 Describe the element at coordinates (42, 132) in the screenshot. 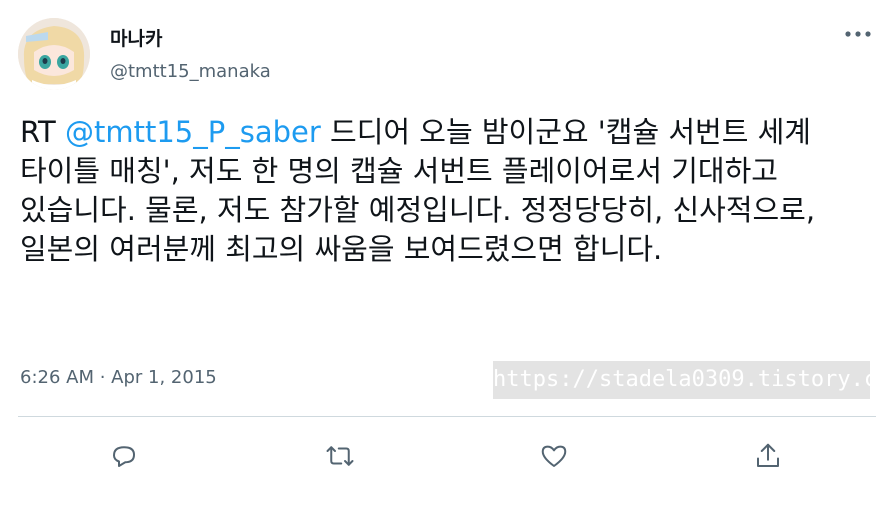

I see `tweet-prefix: RT` at that location.